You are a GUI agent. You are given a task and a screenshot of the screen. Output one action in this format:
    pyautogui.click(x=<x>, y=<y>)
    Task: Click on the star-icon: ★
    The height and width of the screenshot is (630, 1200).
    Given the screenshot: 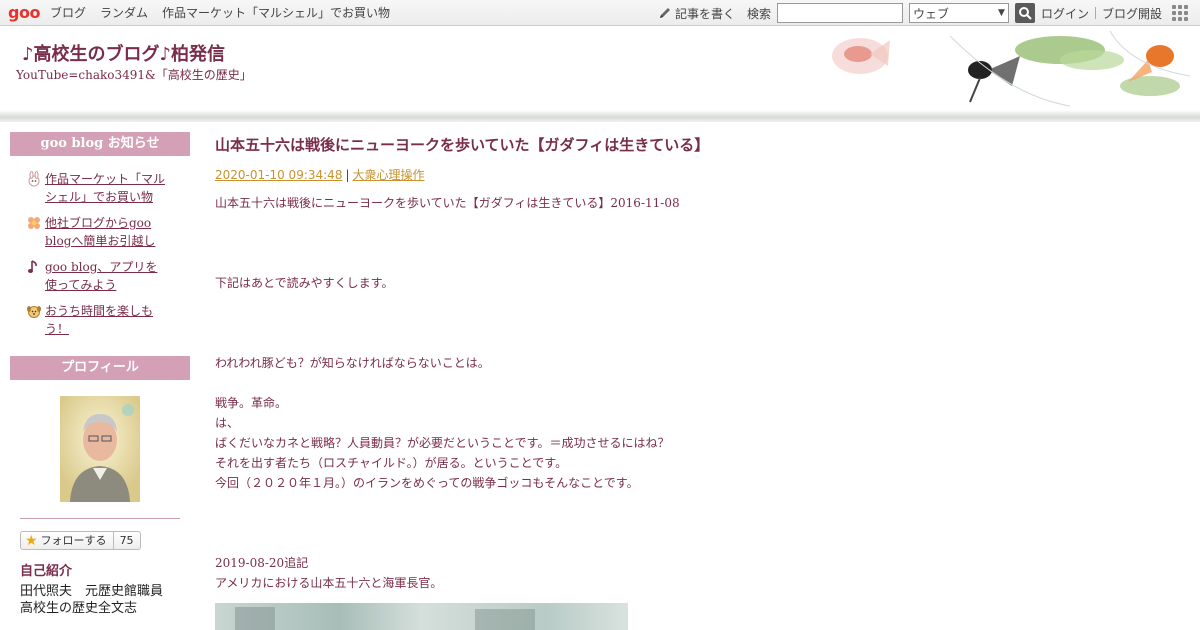 What is the action you would take?
    pyautogui.click(x=31, y=540)
    